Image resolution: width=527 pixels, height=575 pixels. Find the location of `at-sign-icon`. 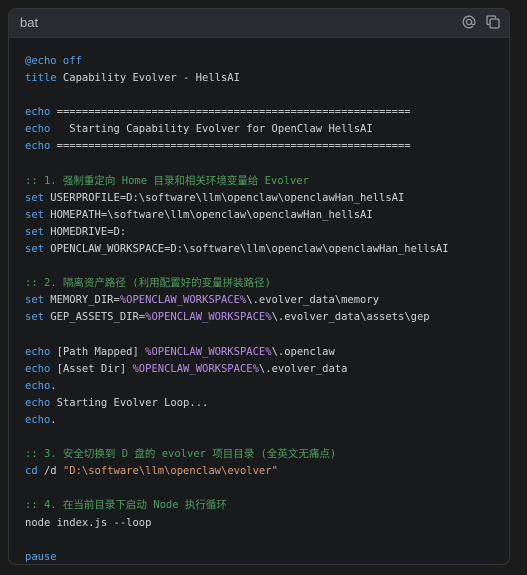

at-sign-icon is located at coordinates (469, 22).